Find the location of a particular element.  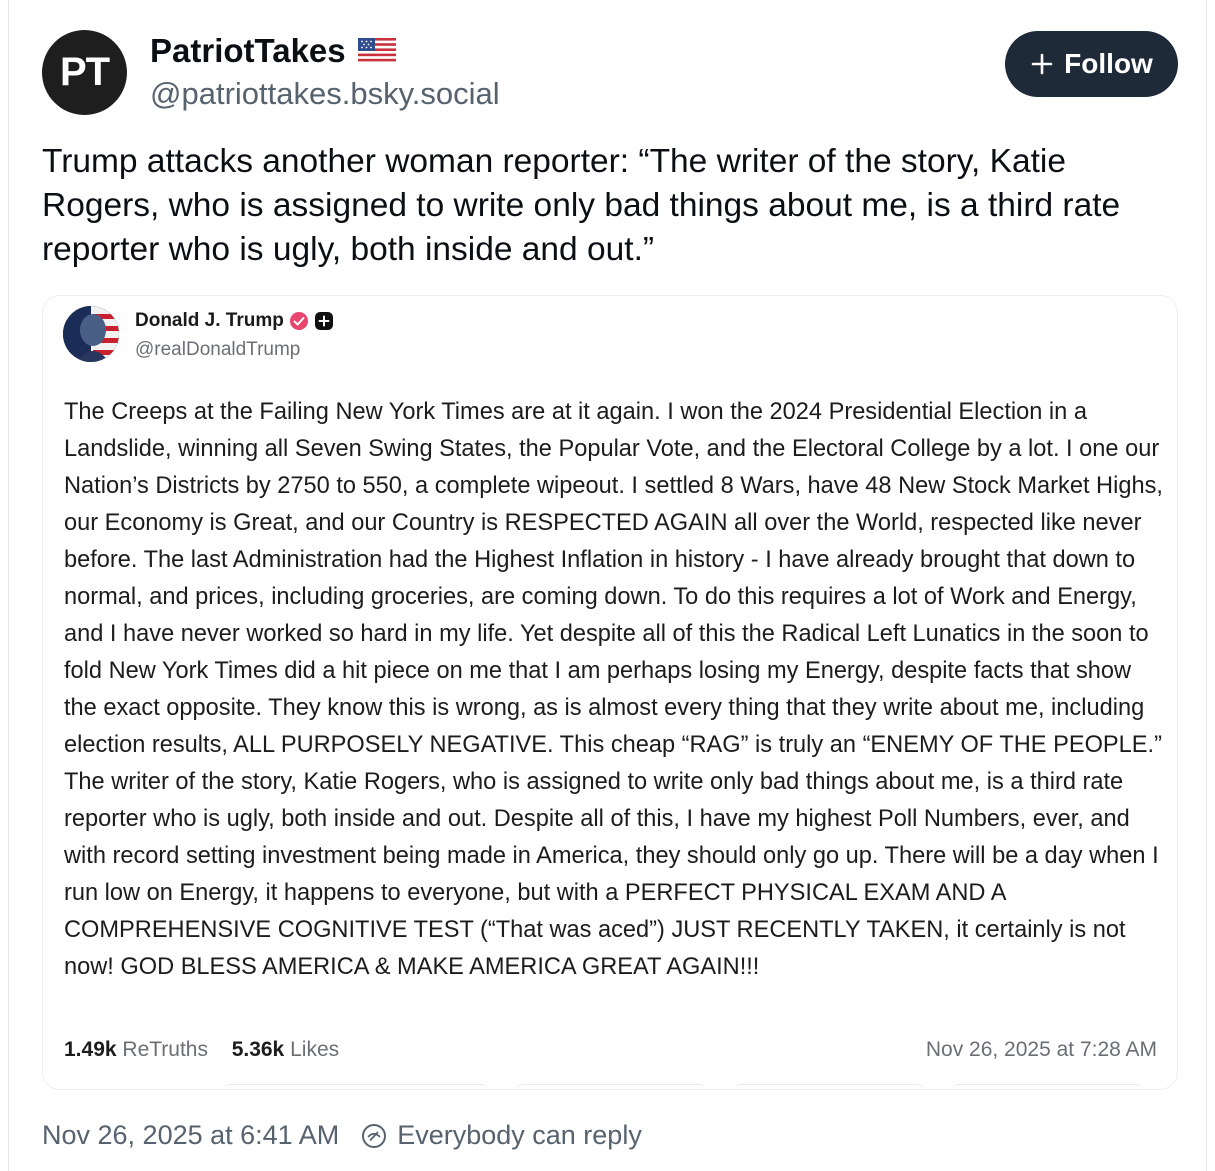

avatar-initials: PT is located at coordinates (84, 72).